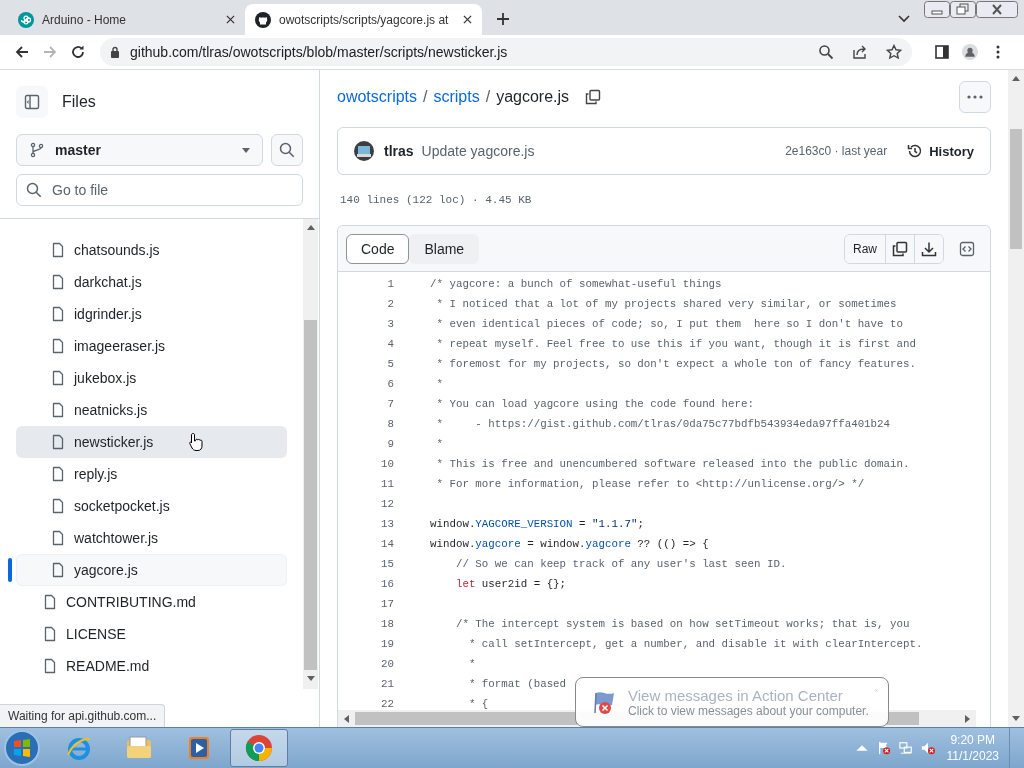 The image size is (1024, 768). What do you see at coordinates (506, 52) in the screenshot?
I see `address-field: github.com/tlras/owotscripts/blob/master/scripts/newsticker.js` at bounding box center [506, 52].